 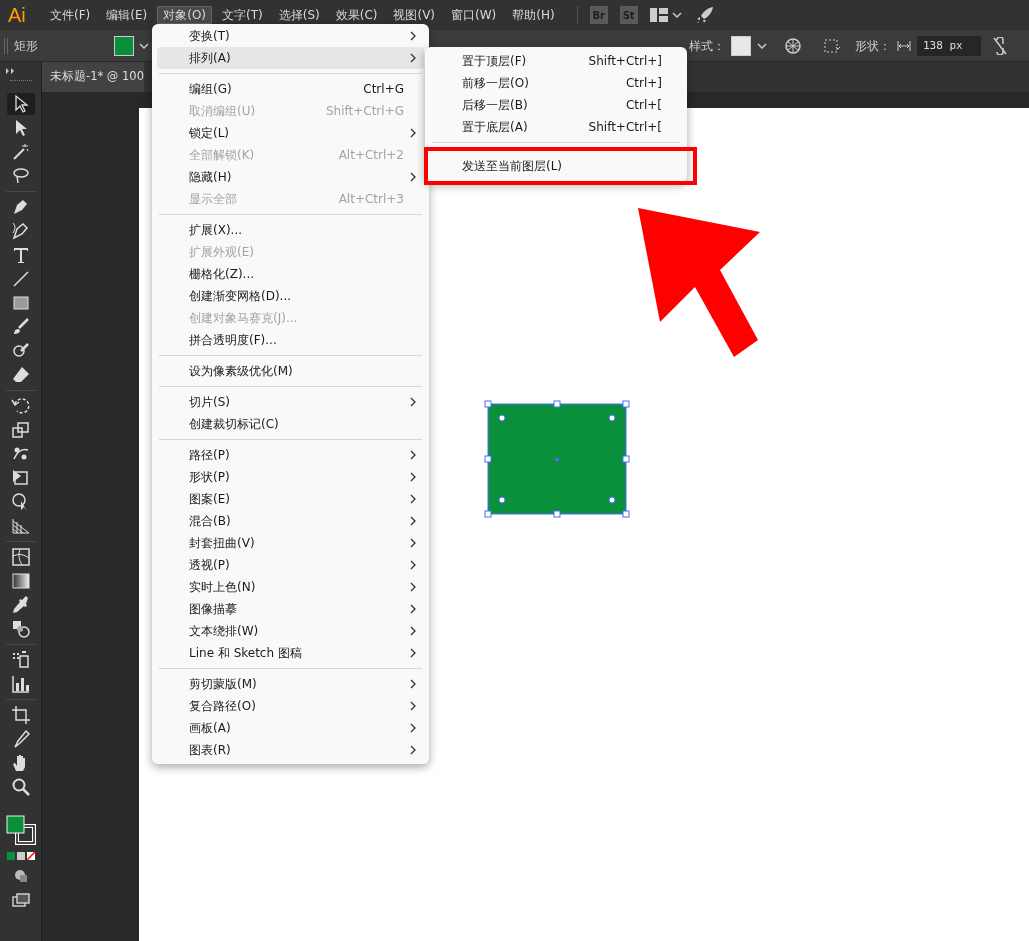 What do you see at coordinates (707, 46) in the screenshot?
I see `style-label: 样式：` at bounding box center [707, 46].